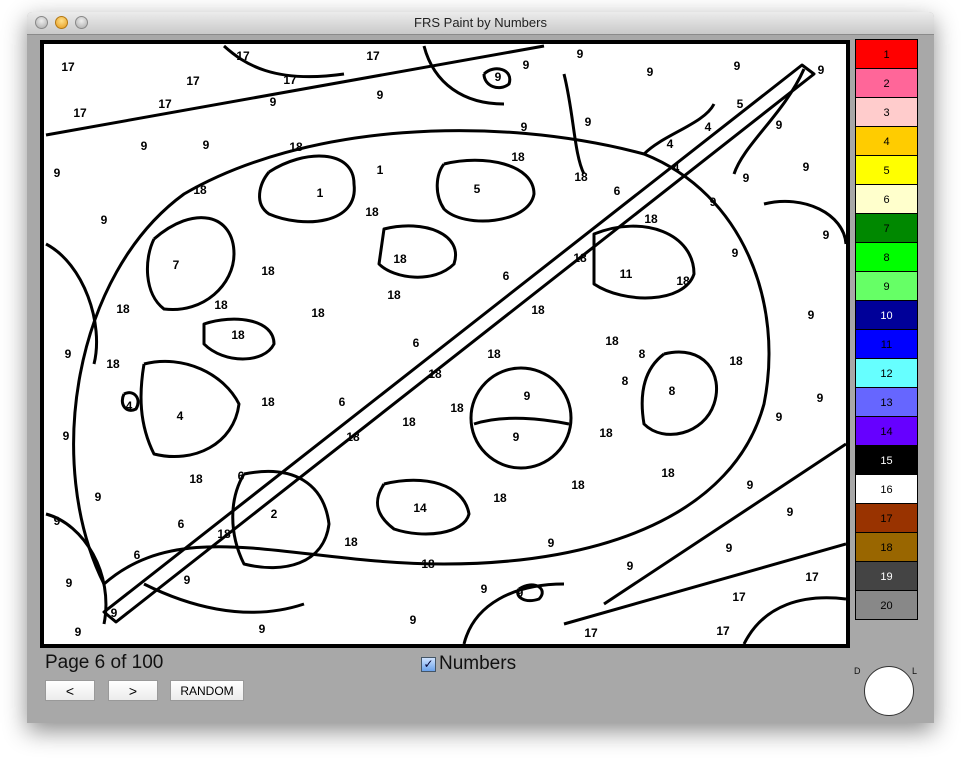 This screenshot has width=963, height=768. Describe the element at coordinates (886, 576) in the screenshot. I see `palette-swatch-19: 19` at that location.